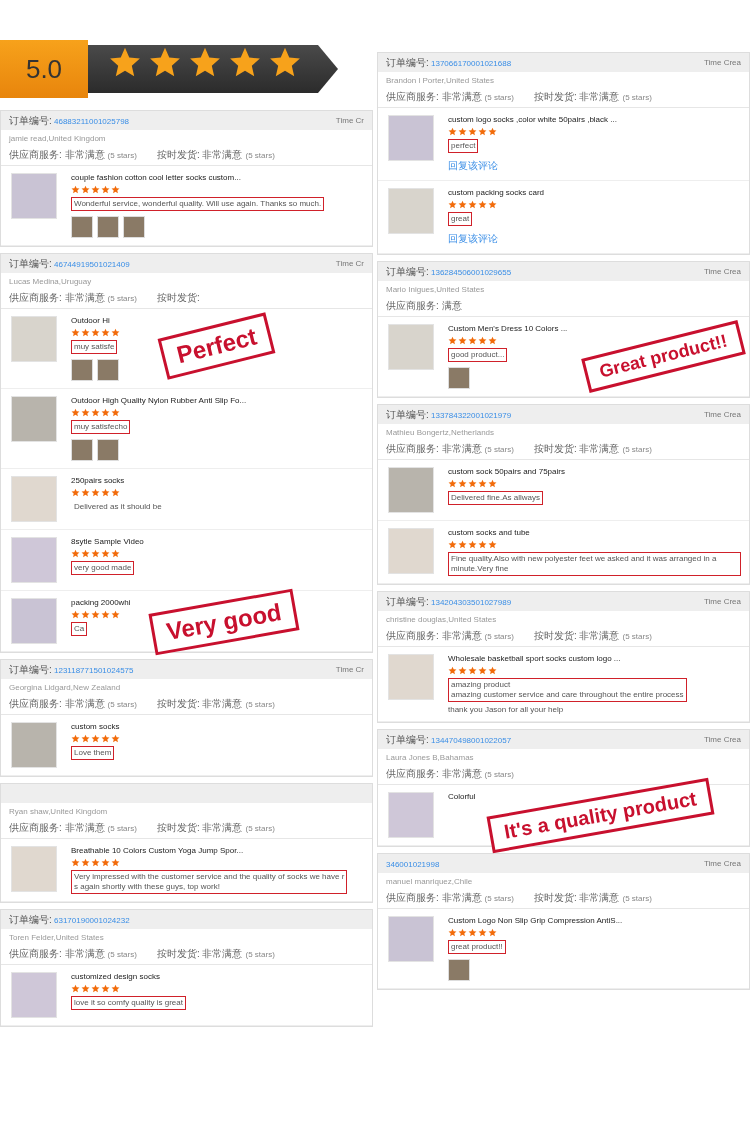 The image size is (750, 1129). I want to click on order-number: 136284506001029655, so click(470, 272).